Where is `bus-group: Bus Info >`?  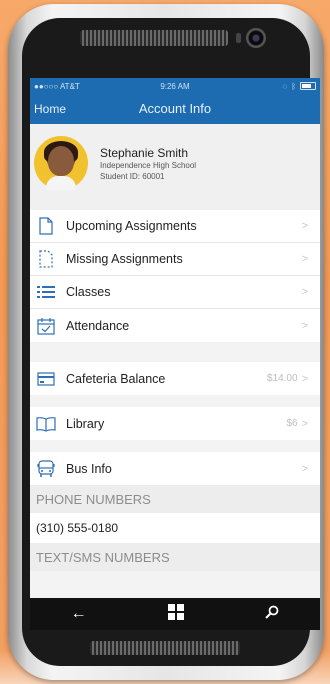 bus-group: Bus Info > is located at coordinates (175, 468).